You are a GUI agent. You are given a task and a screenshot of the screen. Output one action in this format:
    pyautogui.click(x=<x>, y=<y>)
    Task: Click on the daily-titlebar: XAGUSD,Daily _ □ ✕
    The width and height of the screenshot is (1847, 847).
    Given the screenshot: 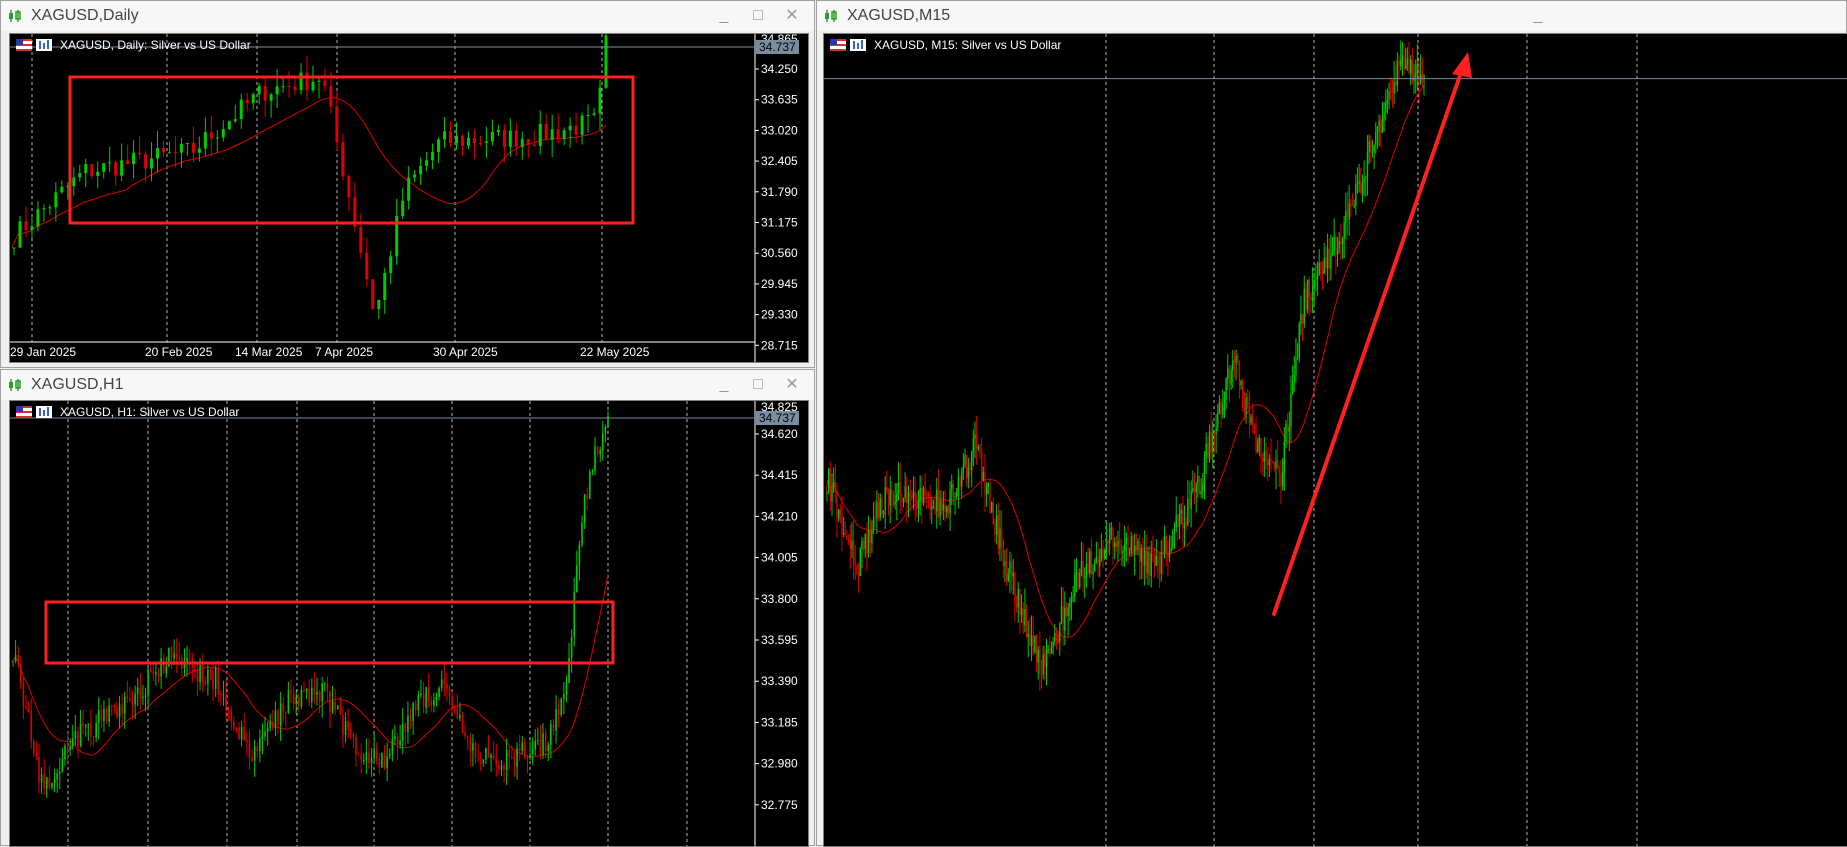 What is the action you would take?
    pyautogui.click(x=407, y=16)
    